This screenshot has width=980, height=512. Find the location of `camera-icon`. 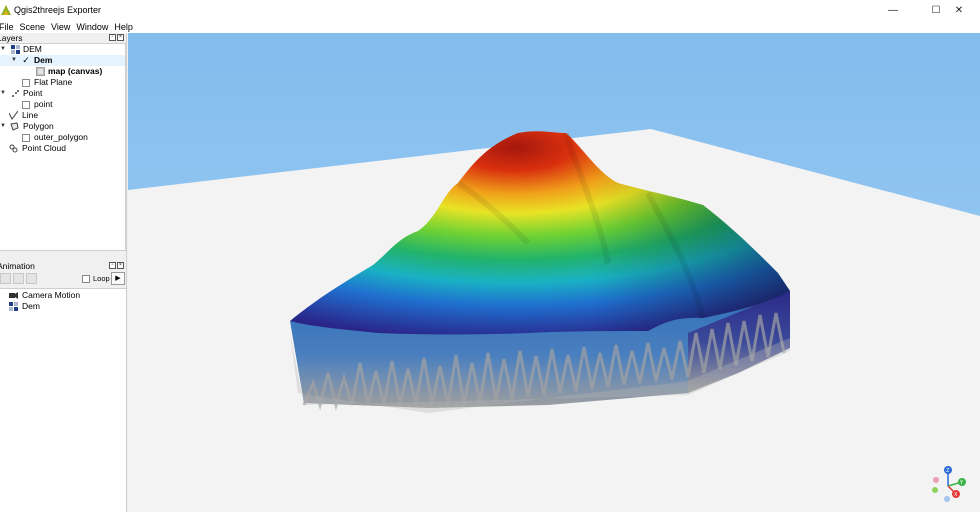

camera-icon is located at coordinates (13, 295).